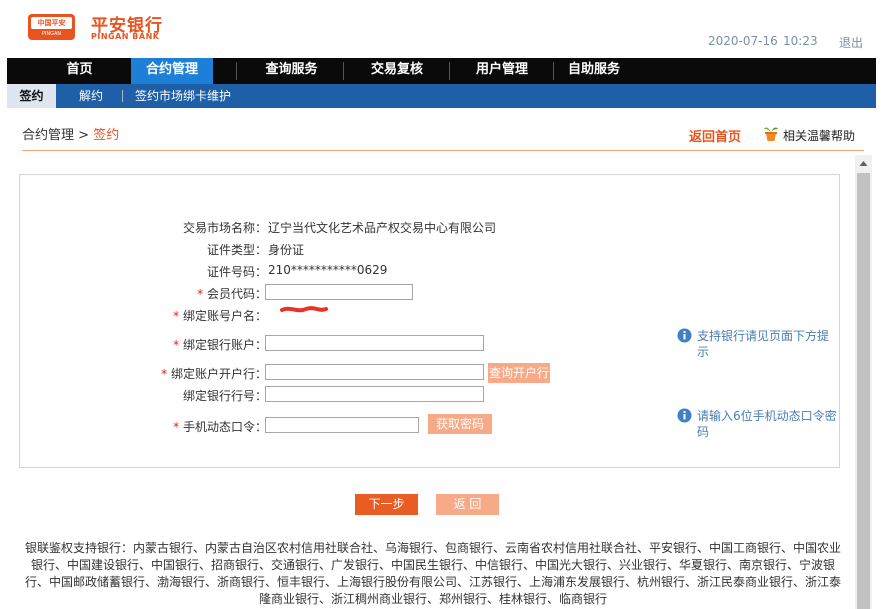  I want to click on plant-pot-icon, so click(771, 133).